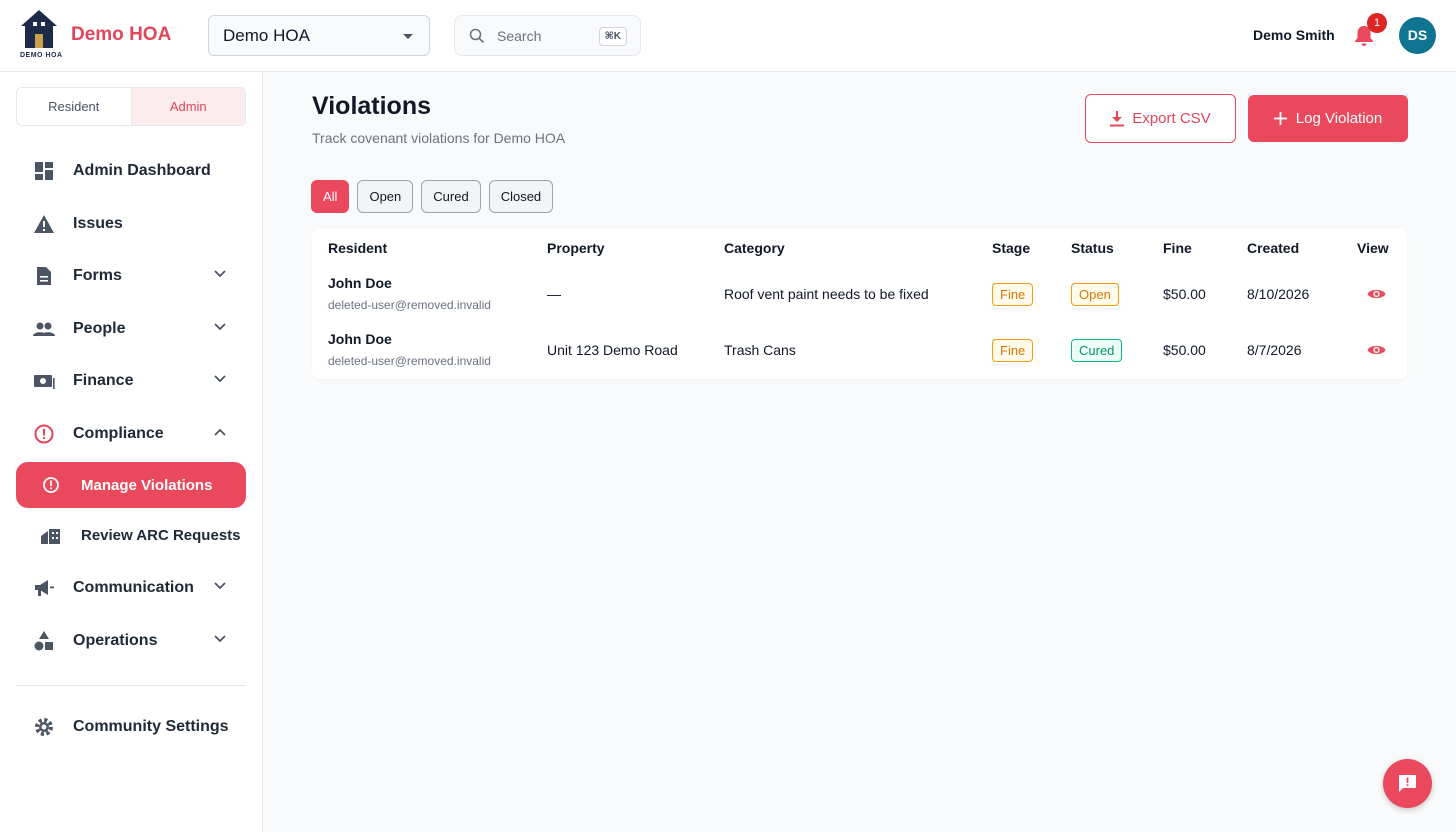  What do you see at coordinates (1278, 294) in the screenshot?
I see `row-created: 8/10/2026` at bounding box center [1278, 294].